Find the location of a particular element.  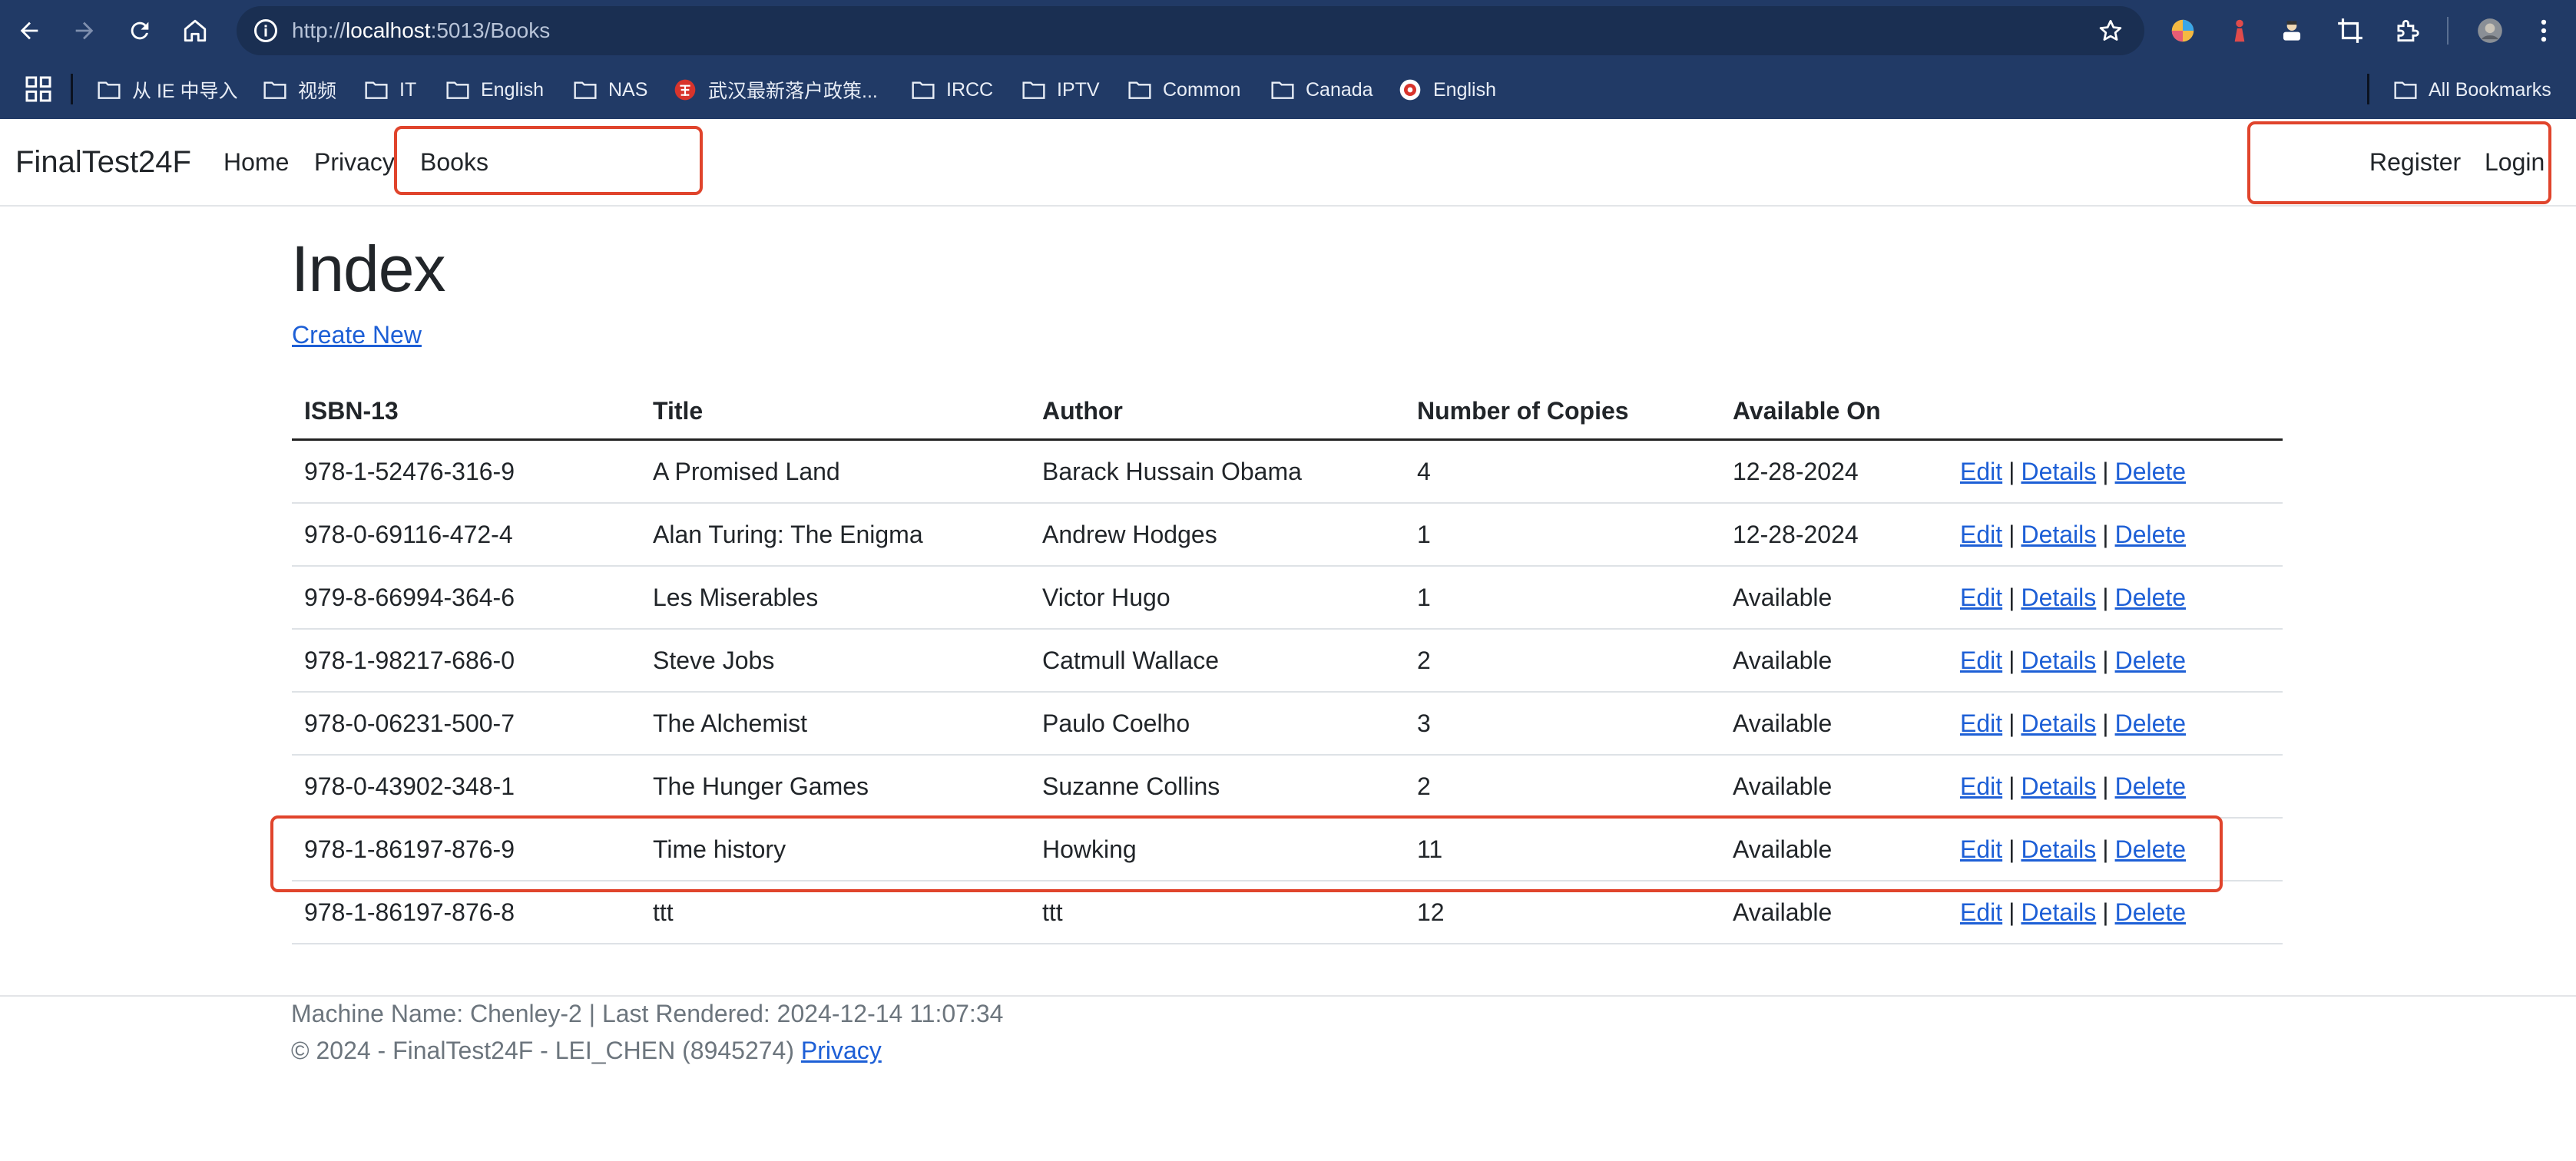

bookmark-folder: IT is located at coordinates (390, 90).